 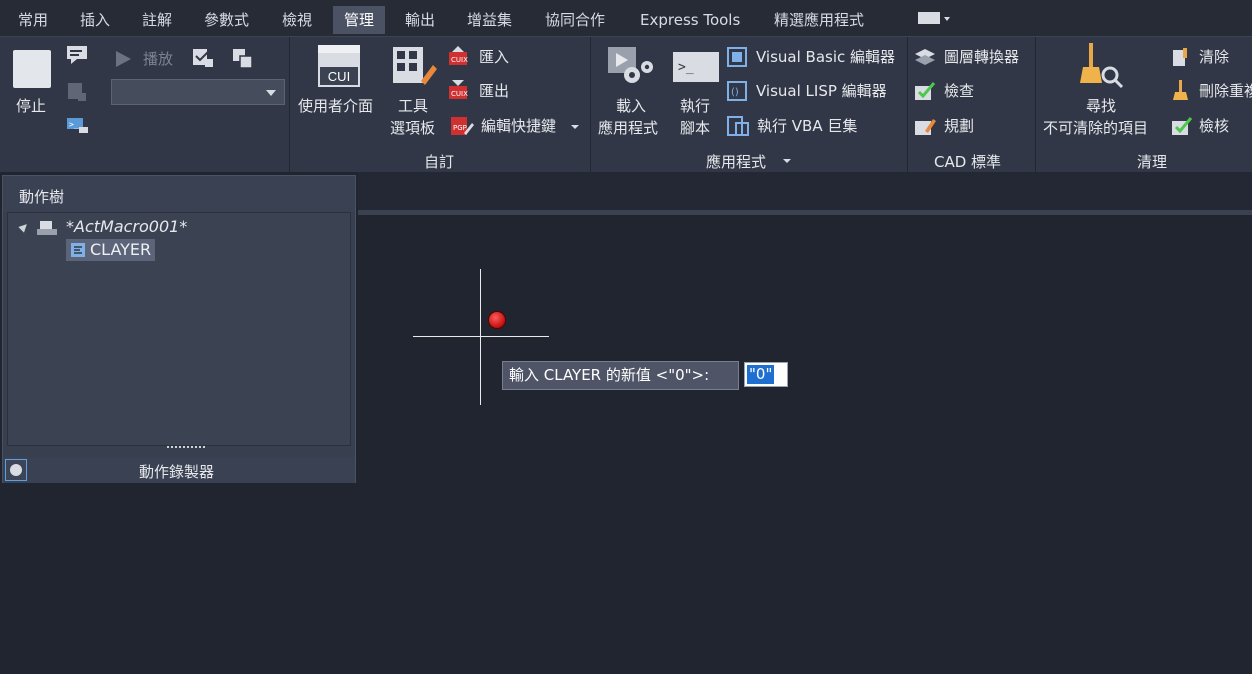 I want to click on tree-node-macro: *ActMacro001*, so click(x=111, y=226).